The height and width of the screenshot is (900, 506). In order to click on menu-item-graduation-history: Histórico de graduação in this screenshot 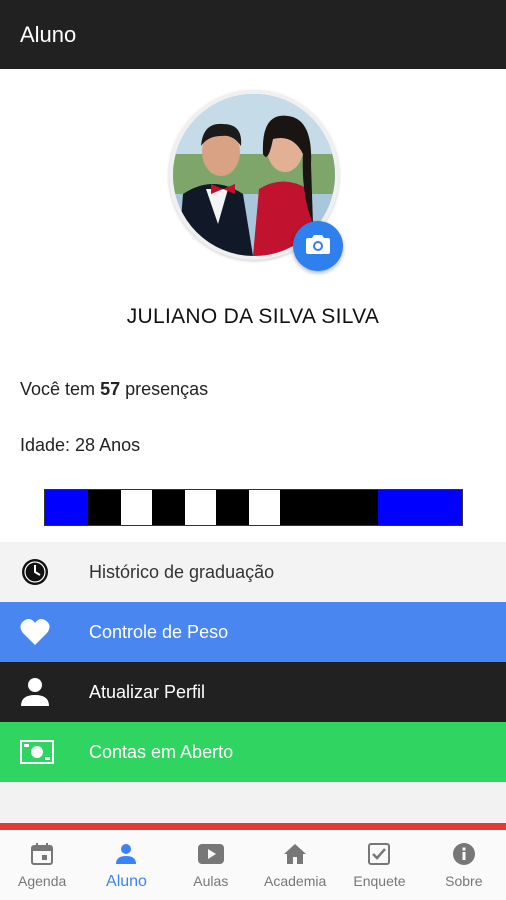, I will do `click(253, 572)`.